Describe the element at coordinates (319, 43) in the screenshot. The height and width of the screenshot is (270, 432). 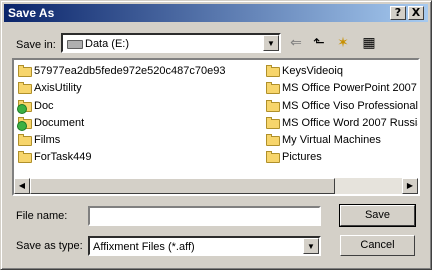
I see `up-folder-button: ⬑` at that location.